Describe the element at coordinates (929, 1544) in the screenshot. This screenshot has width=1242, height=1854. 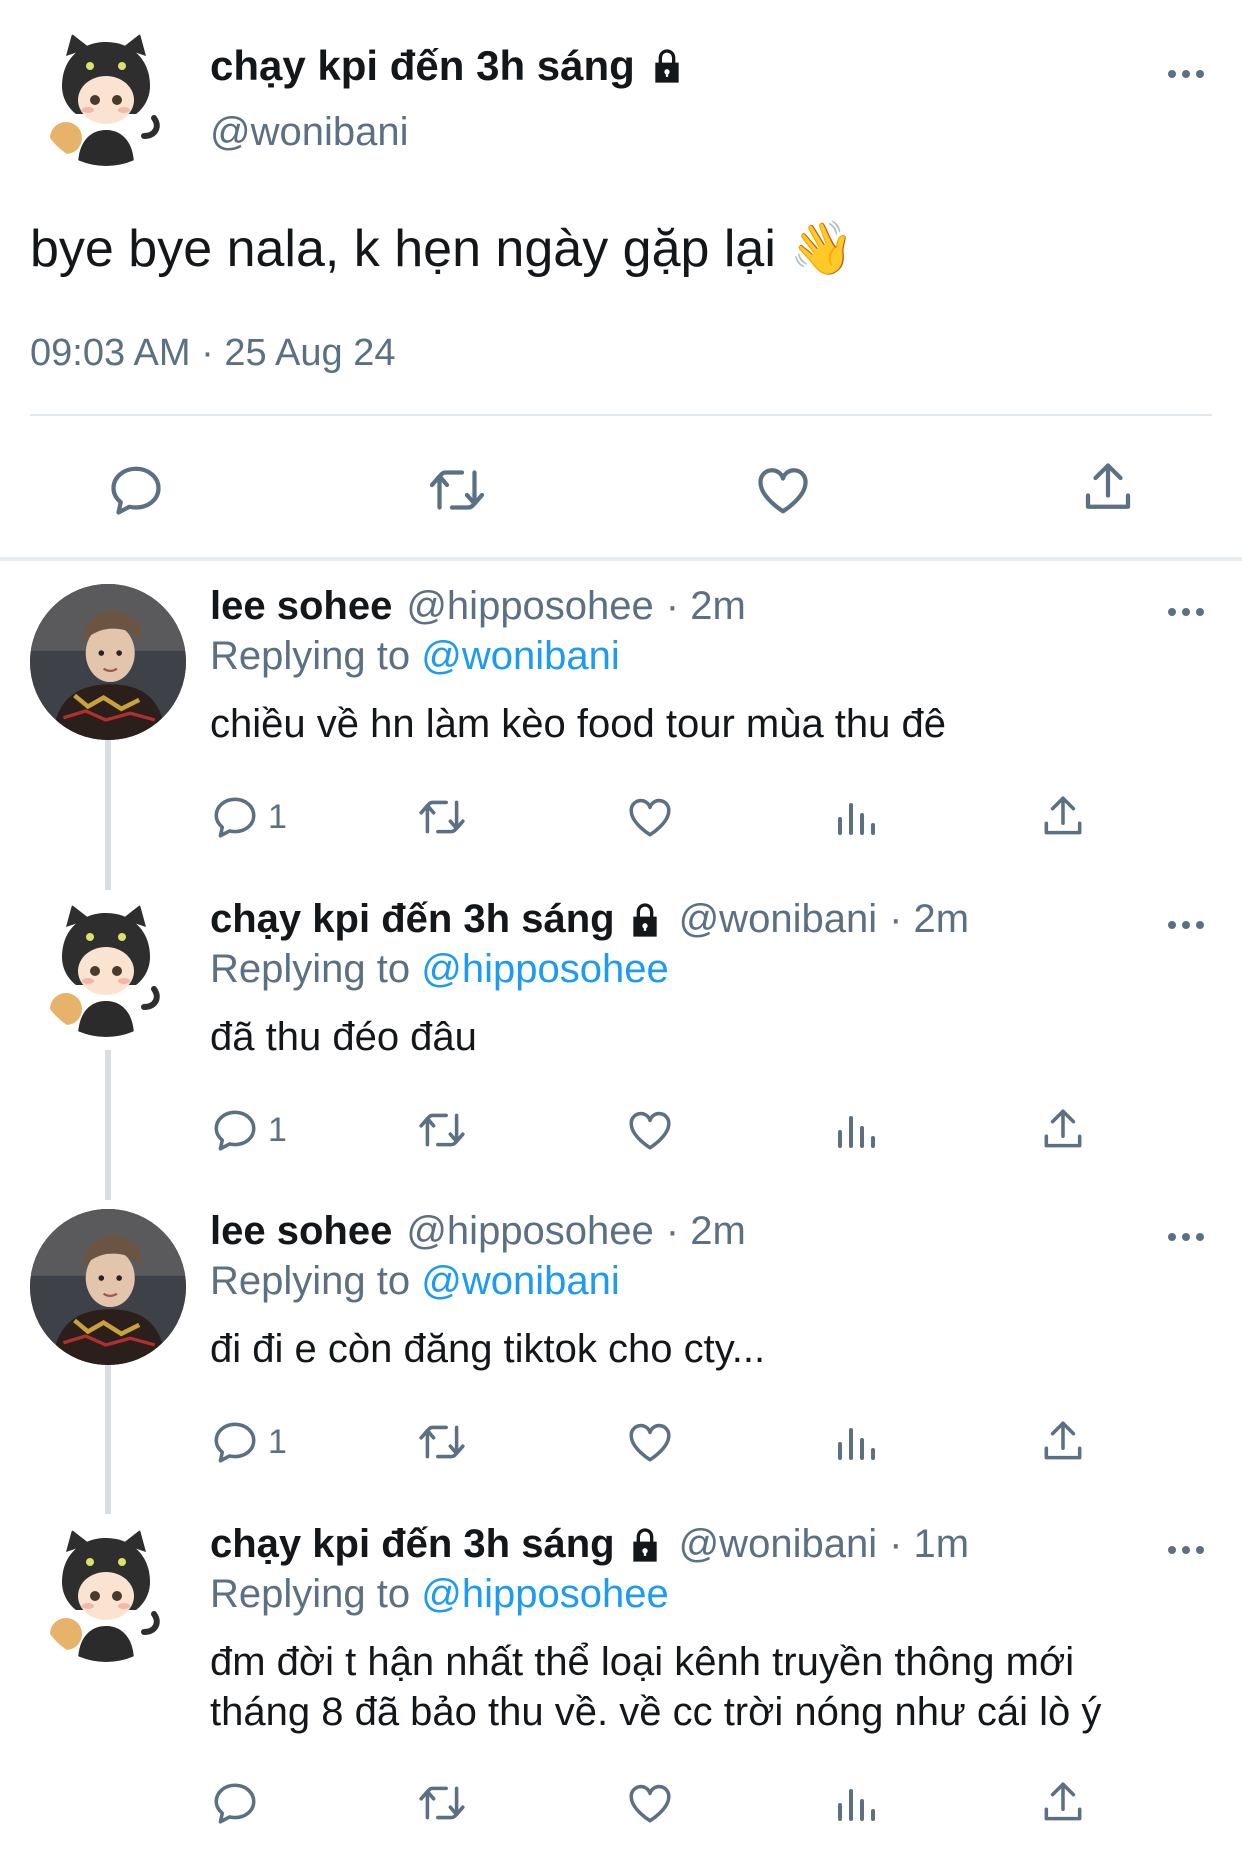
I see `reply-time: · 1m` at that location.